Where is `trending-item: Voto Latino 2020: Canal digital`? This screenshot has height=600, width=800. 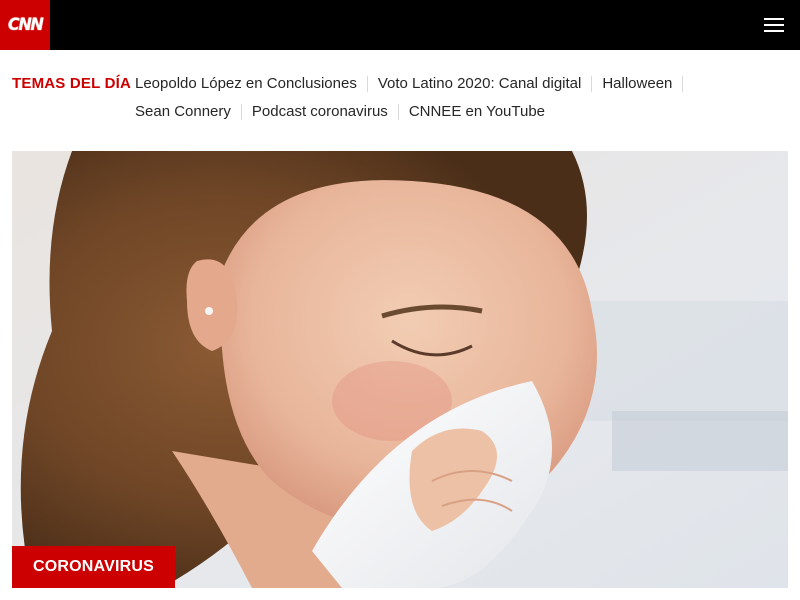
trending-item: Voto Latino 2020: Canal digital is located at coordinates (480, 84).